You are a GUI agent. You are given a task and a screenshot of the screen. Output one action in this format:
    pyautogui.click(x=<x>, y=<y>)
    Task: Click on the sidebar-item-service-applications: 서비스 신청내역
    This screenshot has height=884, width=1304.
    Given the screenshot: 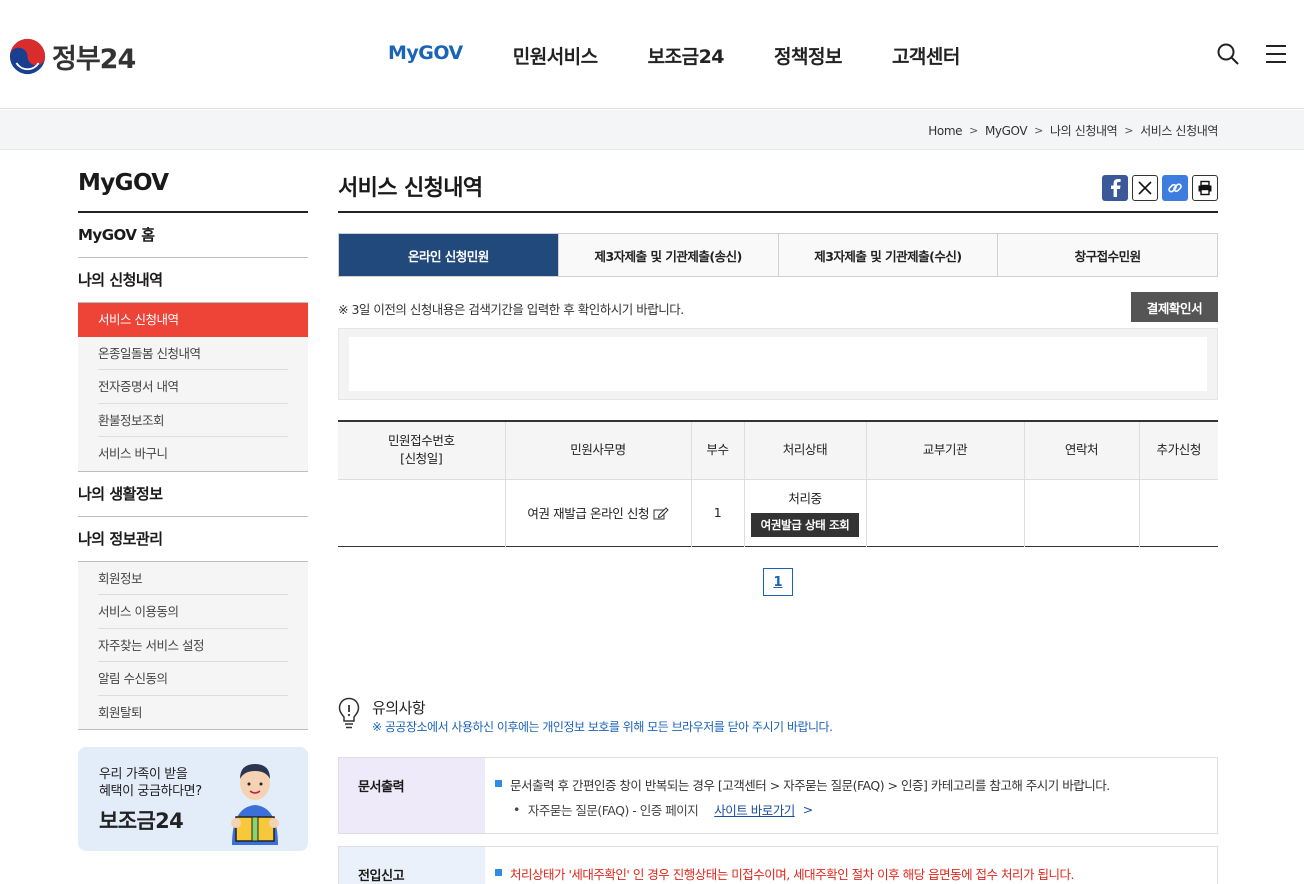 What is the action you would take?
    pyautogui.click(x=193, y=320)
    